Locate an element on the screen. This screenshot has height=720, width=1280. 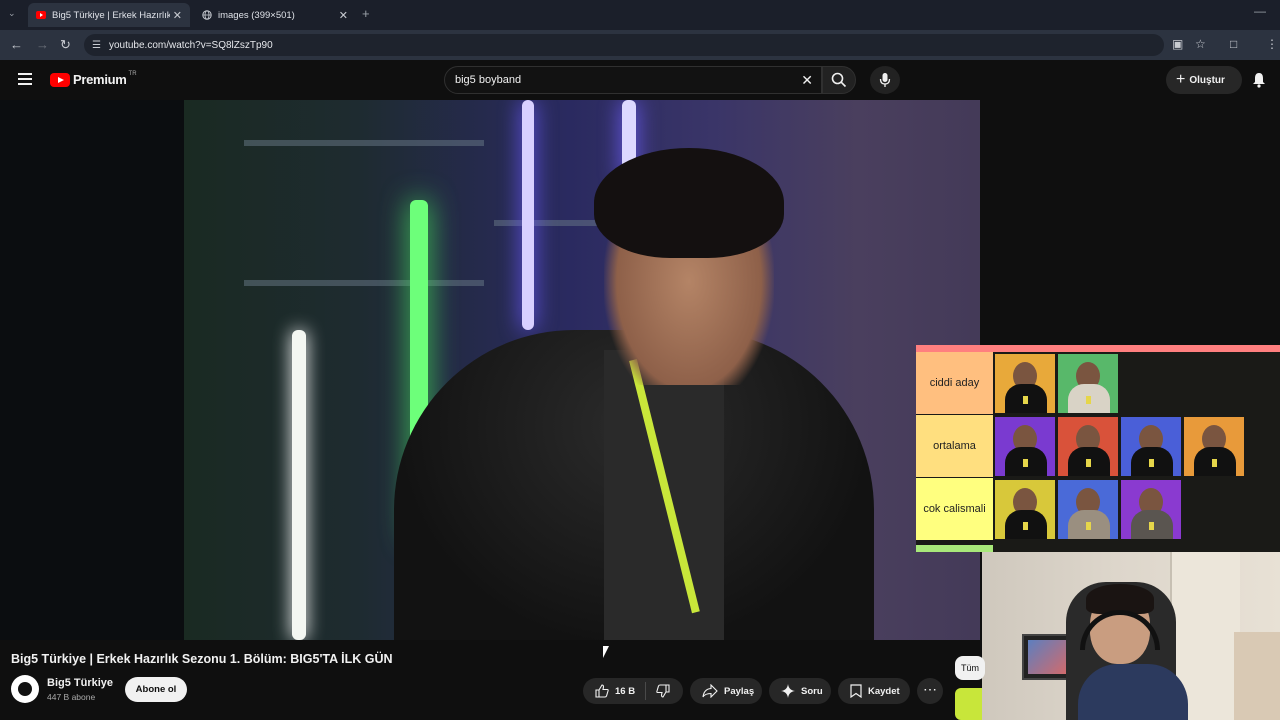
bookmark-star-icon: ☆ is located at coordinates (1200, 44).